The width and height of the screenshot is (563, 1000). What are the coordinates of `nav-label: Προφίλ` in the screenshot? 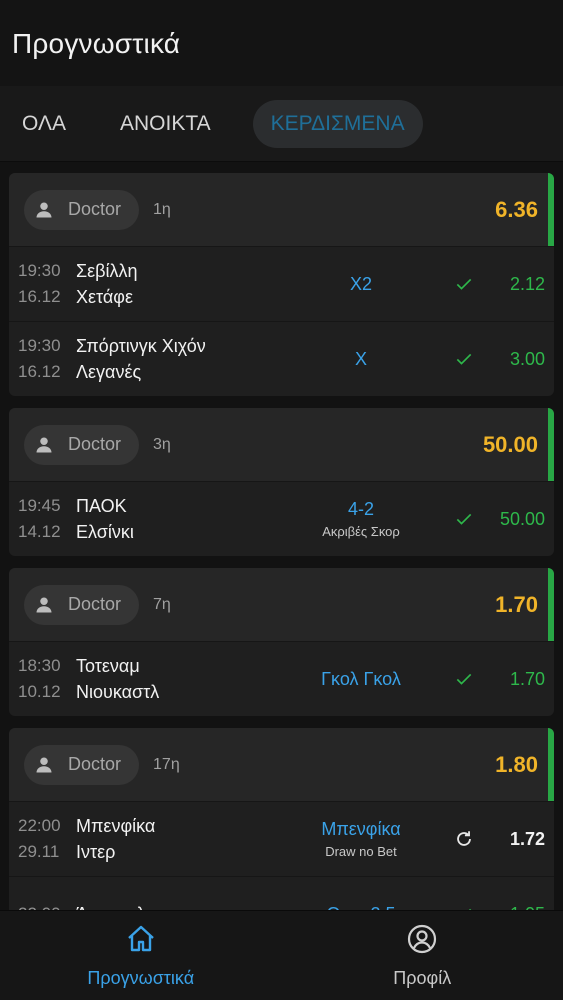 It's located at (422, 977).